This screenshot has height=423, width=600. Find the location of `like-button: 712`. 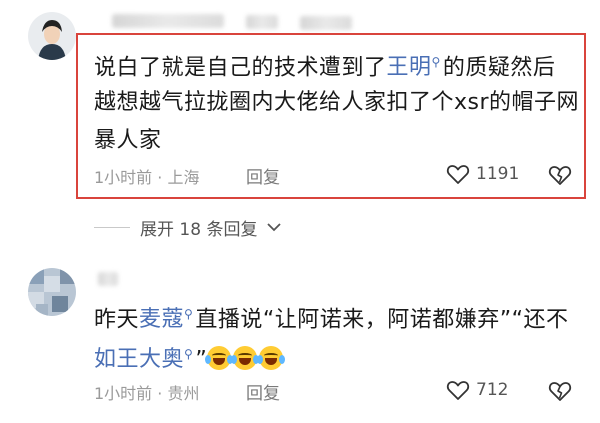

like-button: 712 is located at coordinates (477, 390).